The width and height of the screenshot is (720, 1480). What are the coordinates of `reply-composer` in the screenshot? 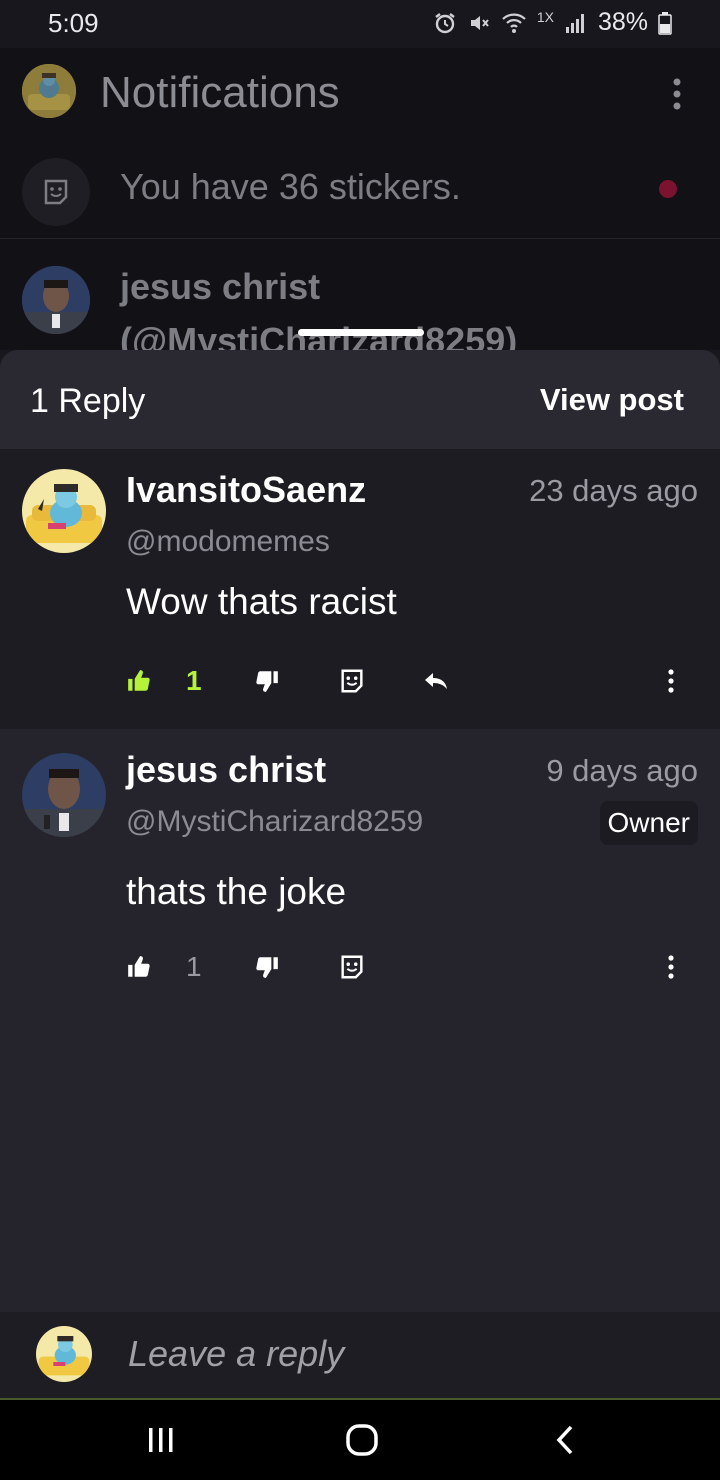 It's located at (360, 1356).